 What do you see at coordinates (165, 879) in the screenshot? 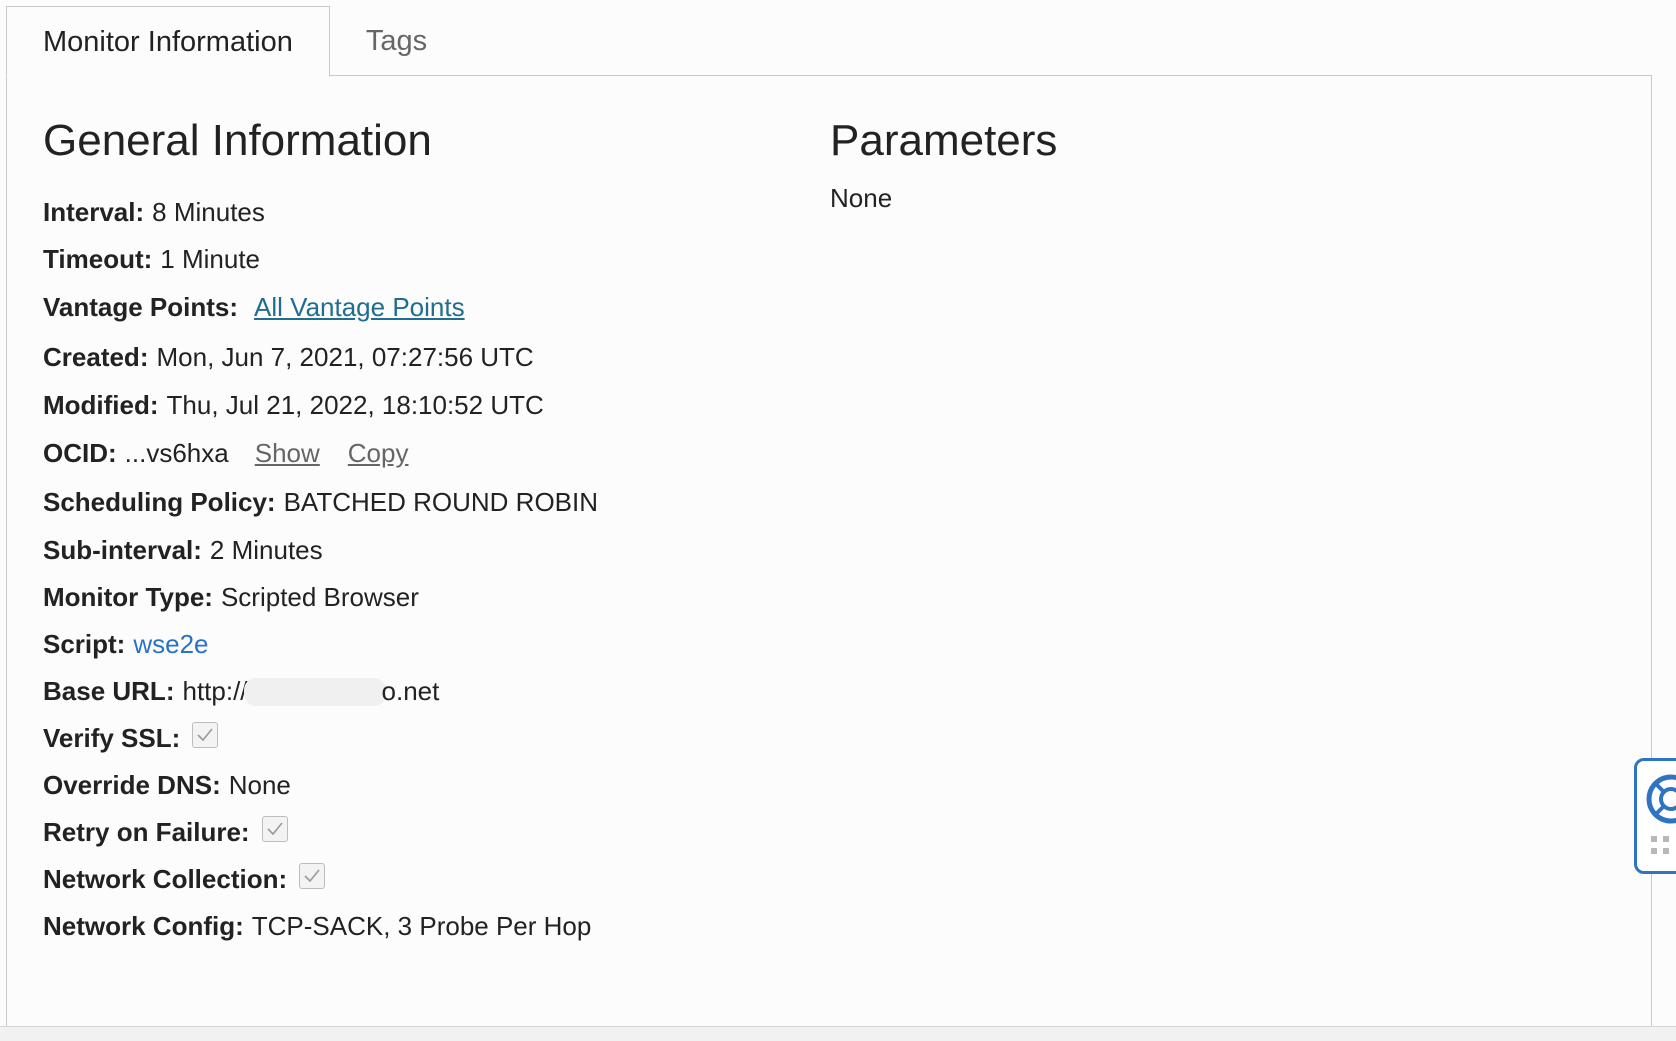
I see `network-collection-label: Network Collection:` at bounding box center [165, 879].